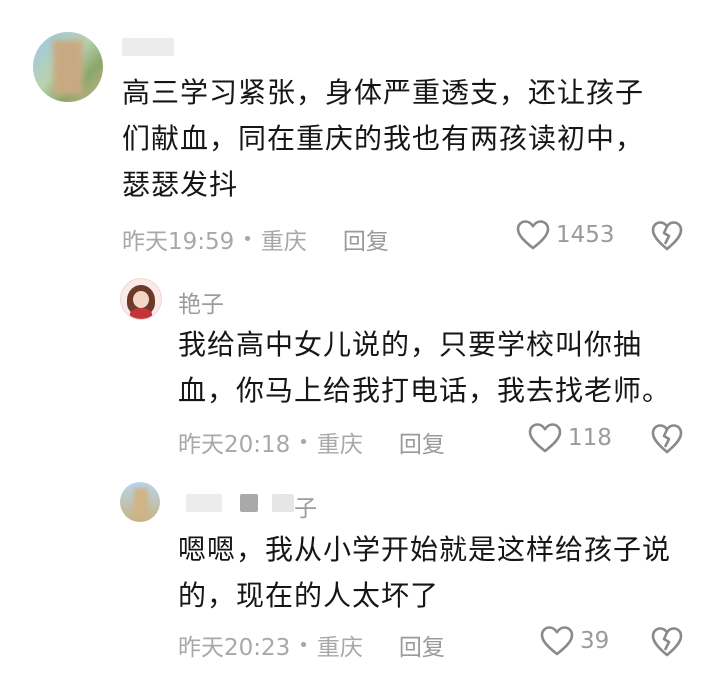 Image resolution: width=720 pixels, height=683 pixels. Describe the element at coordinates (234, 445) in the screenshot. I see `timestamp: 昨天20:18` at that location.